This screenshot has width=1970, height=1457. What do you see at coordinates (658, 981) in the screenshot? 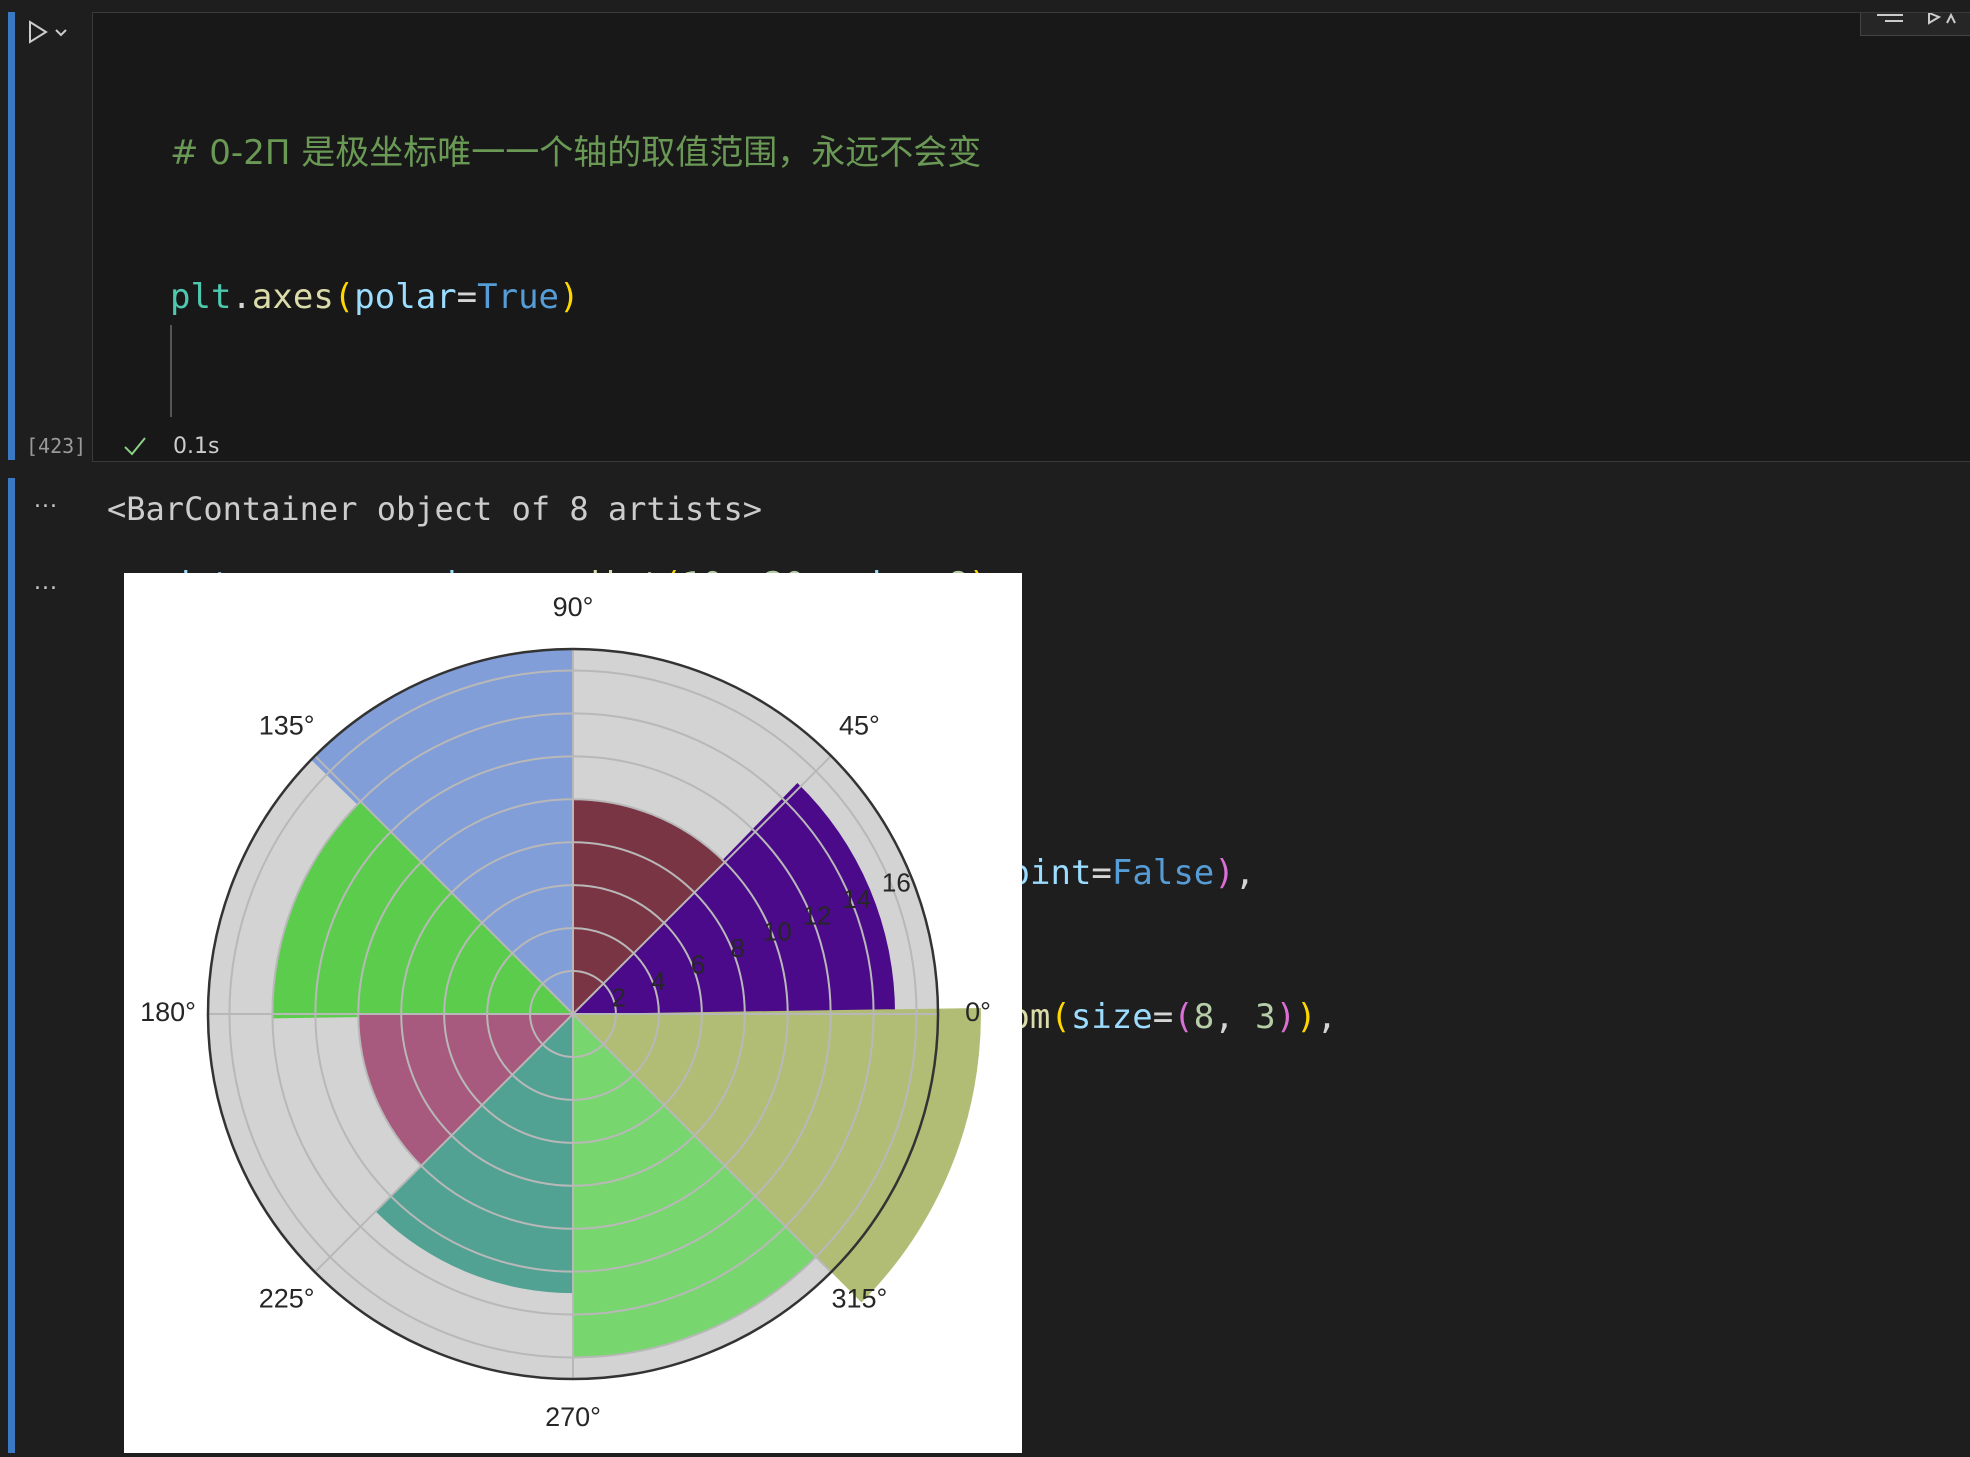
I see `radial-tick-label-1: 4` at bounding box center [658, 981].